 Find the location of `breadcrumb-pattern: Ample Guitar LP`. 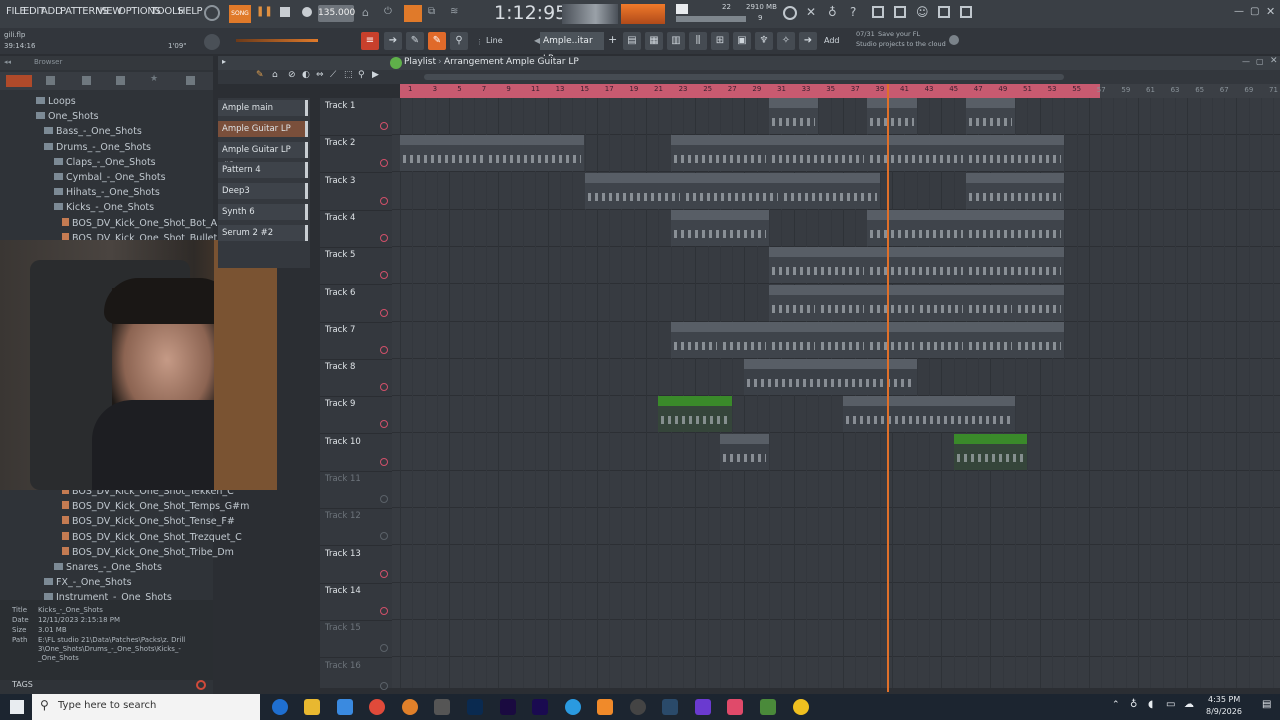

breadcrumb-pattern: Ample Guitar LP is located at coordinates (542, 62).